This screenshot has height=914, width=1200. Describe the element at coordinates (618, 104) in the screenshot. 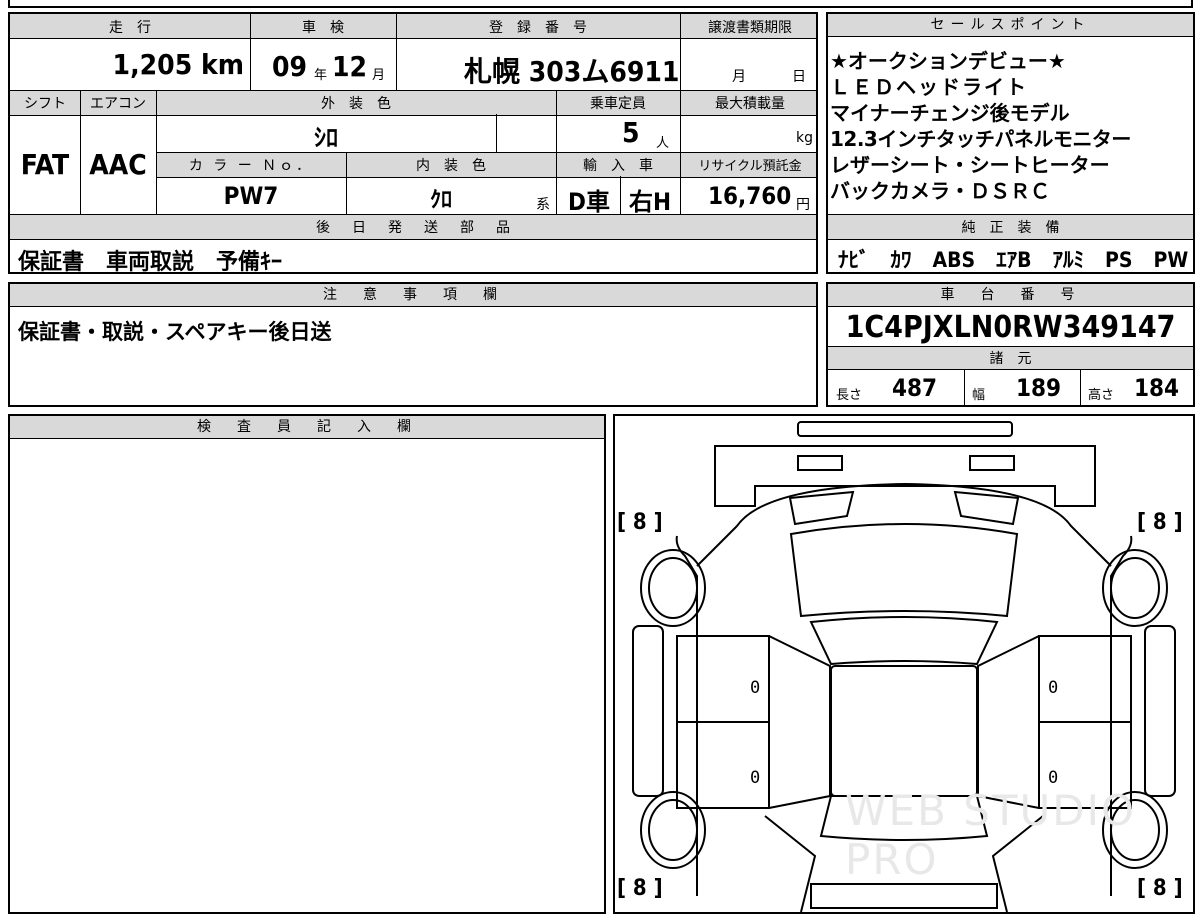

I see `capacity-label: 乗車定員` at that location.